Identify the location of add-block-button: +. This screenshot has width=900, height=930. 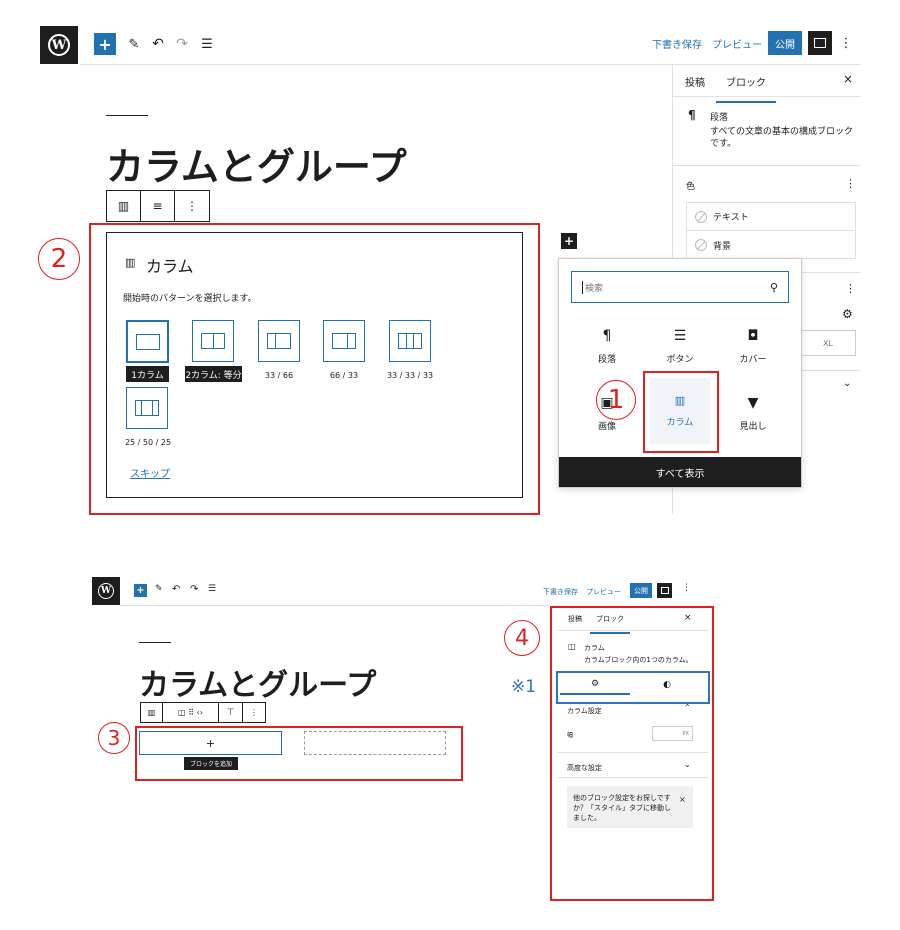
(105, 44).